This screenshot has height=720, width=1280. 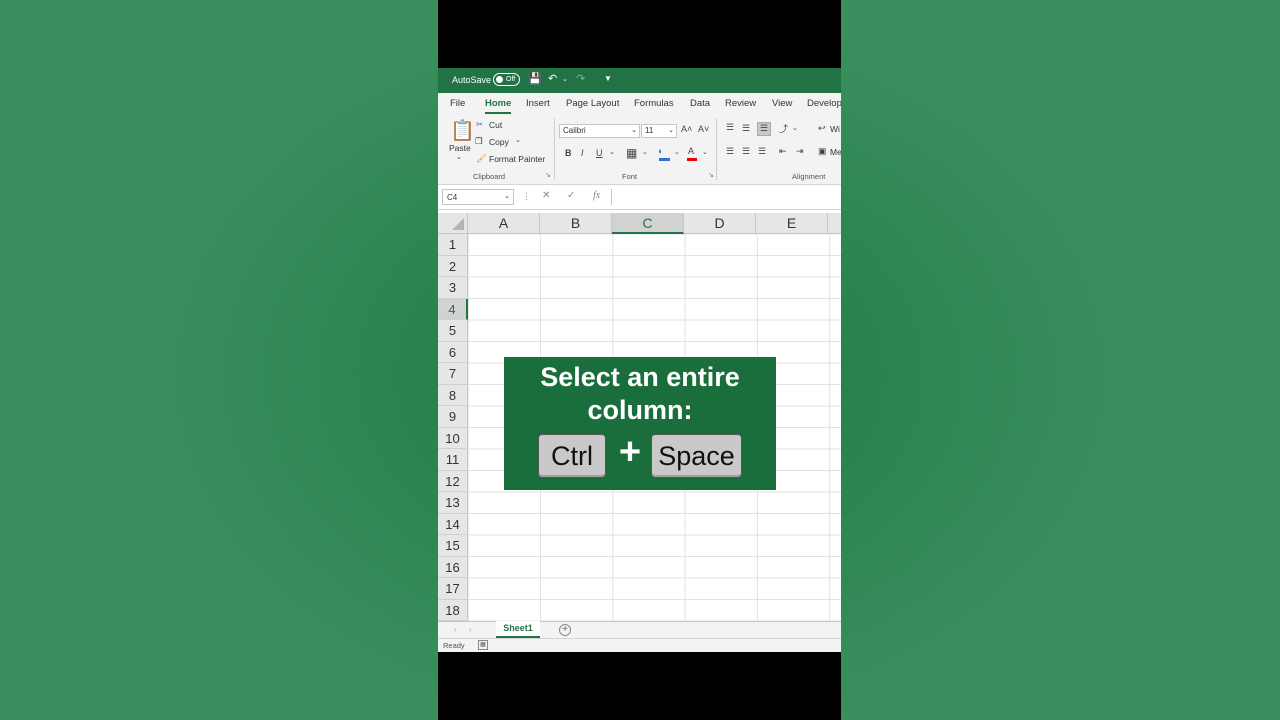 I want to click on paste-icon: 📋, so click(x=462, y=130).